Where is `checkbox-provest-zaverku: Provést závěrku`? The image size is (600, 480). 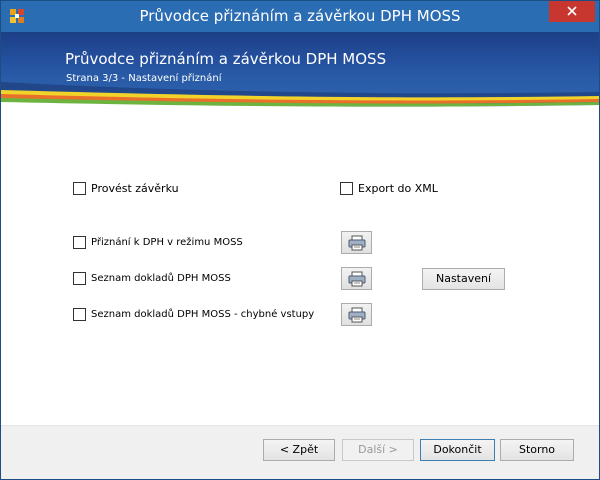 checkbox-provest-zaverku: Provést závěrku is located at coordinates (126, 188).